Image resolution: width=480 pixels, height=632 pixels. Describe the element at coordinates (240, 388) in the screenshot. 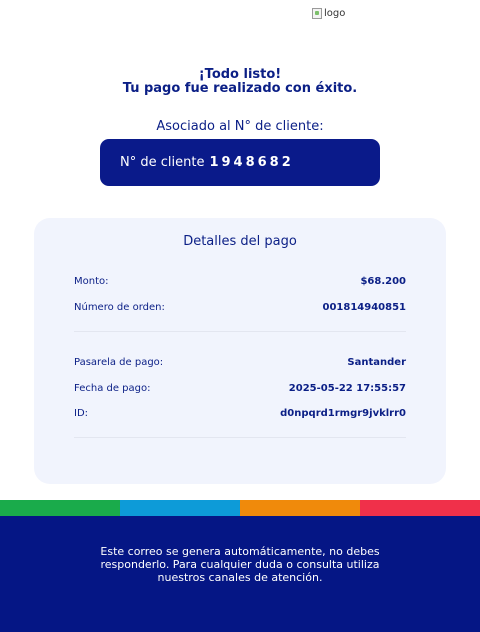

I see `date-row: Fecha de pago: 2025-05-22 17:55:57` at that location.